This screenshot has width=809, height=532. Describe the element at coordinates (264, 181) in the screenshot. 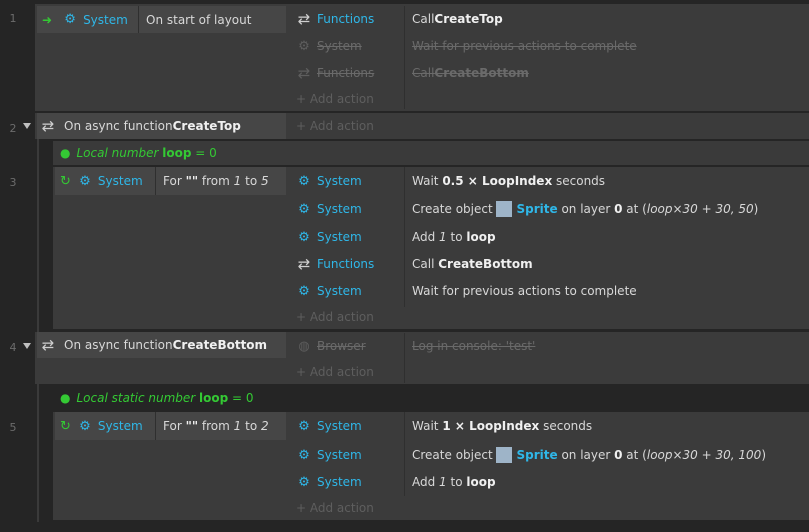

I see `cond-to: 5` at that location.